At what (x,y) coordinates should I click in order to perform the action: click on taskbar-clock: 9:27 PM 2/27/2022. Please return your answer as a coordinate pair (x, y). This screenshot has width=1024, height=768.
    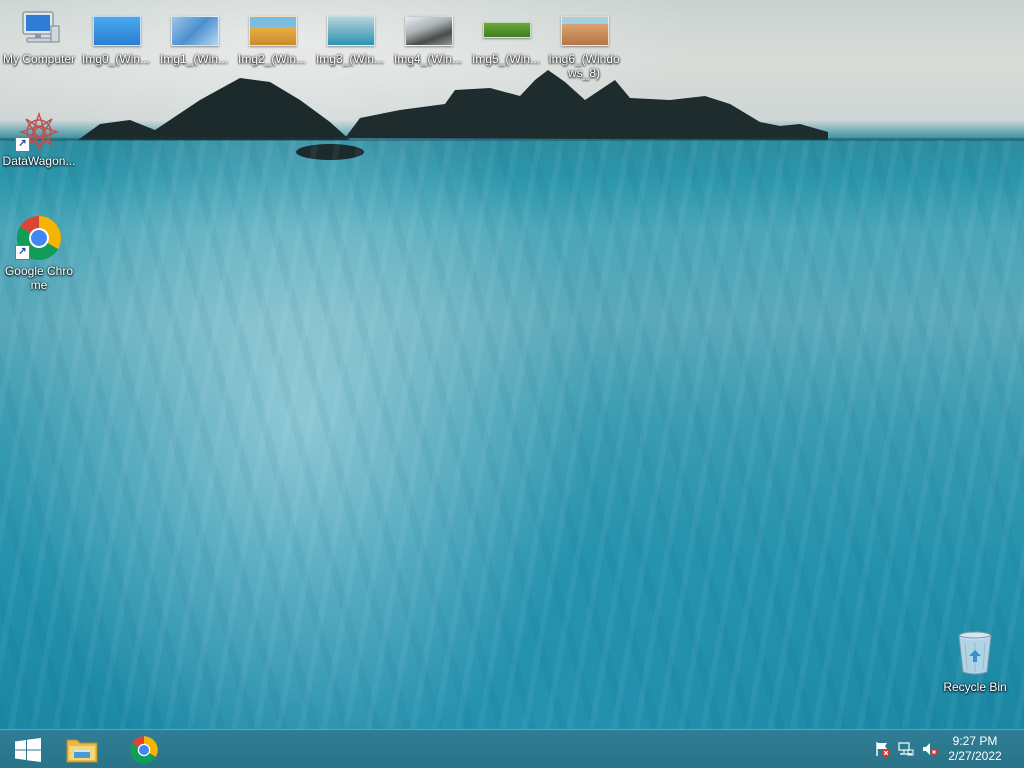
    Looking at the image, I should click on (975, 749).